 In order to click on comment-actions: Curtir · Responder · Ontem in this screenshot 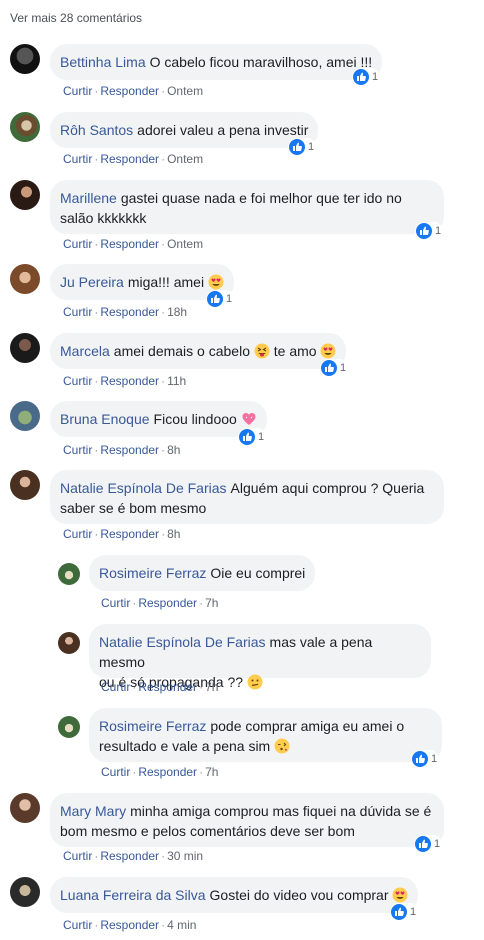, I will do `click(133, 244)`.